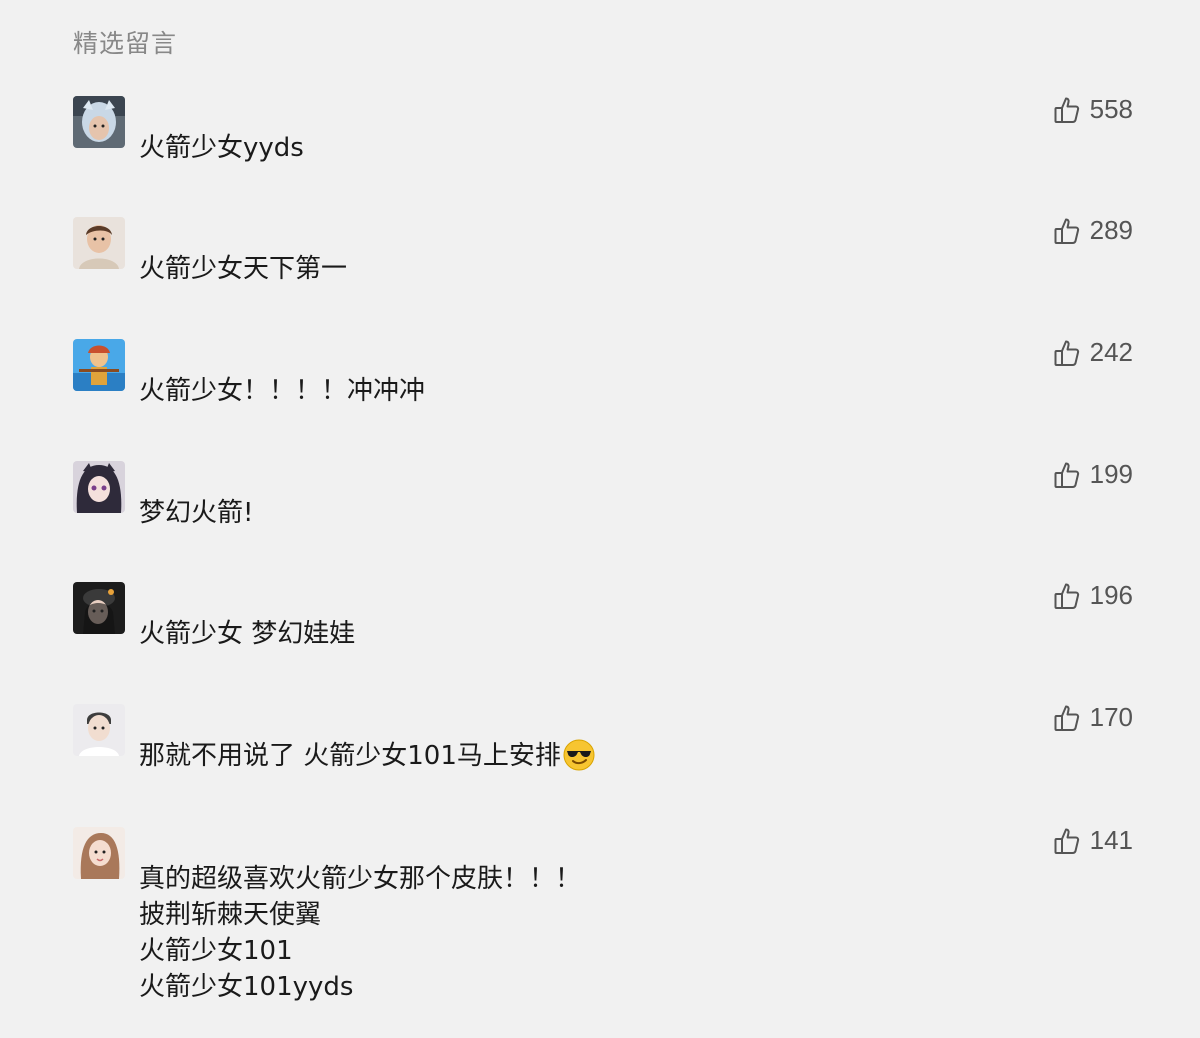 This screenshot has height=1038, width=1200. Describe the element at coordinates (243, 269) in the screenshot. I see `comment-text: 火箭少女天下第一` at that location.